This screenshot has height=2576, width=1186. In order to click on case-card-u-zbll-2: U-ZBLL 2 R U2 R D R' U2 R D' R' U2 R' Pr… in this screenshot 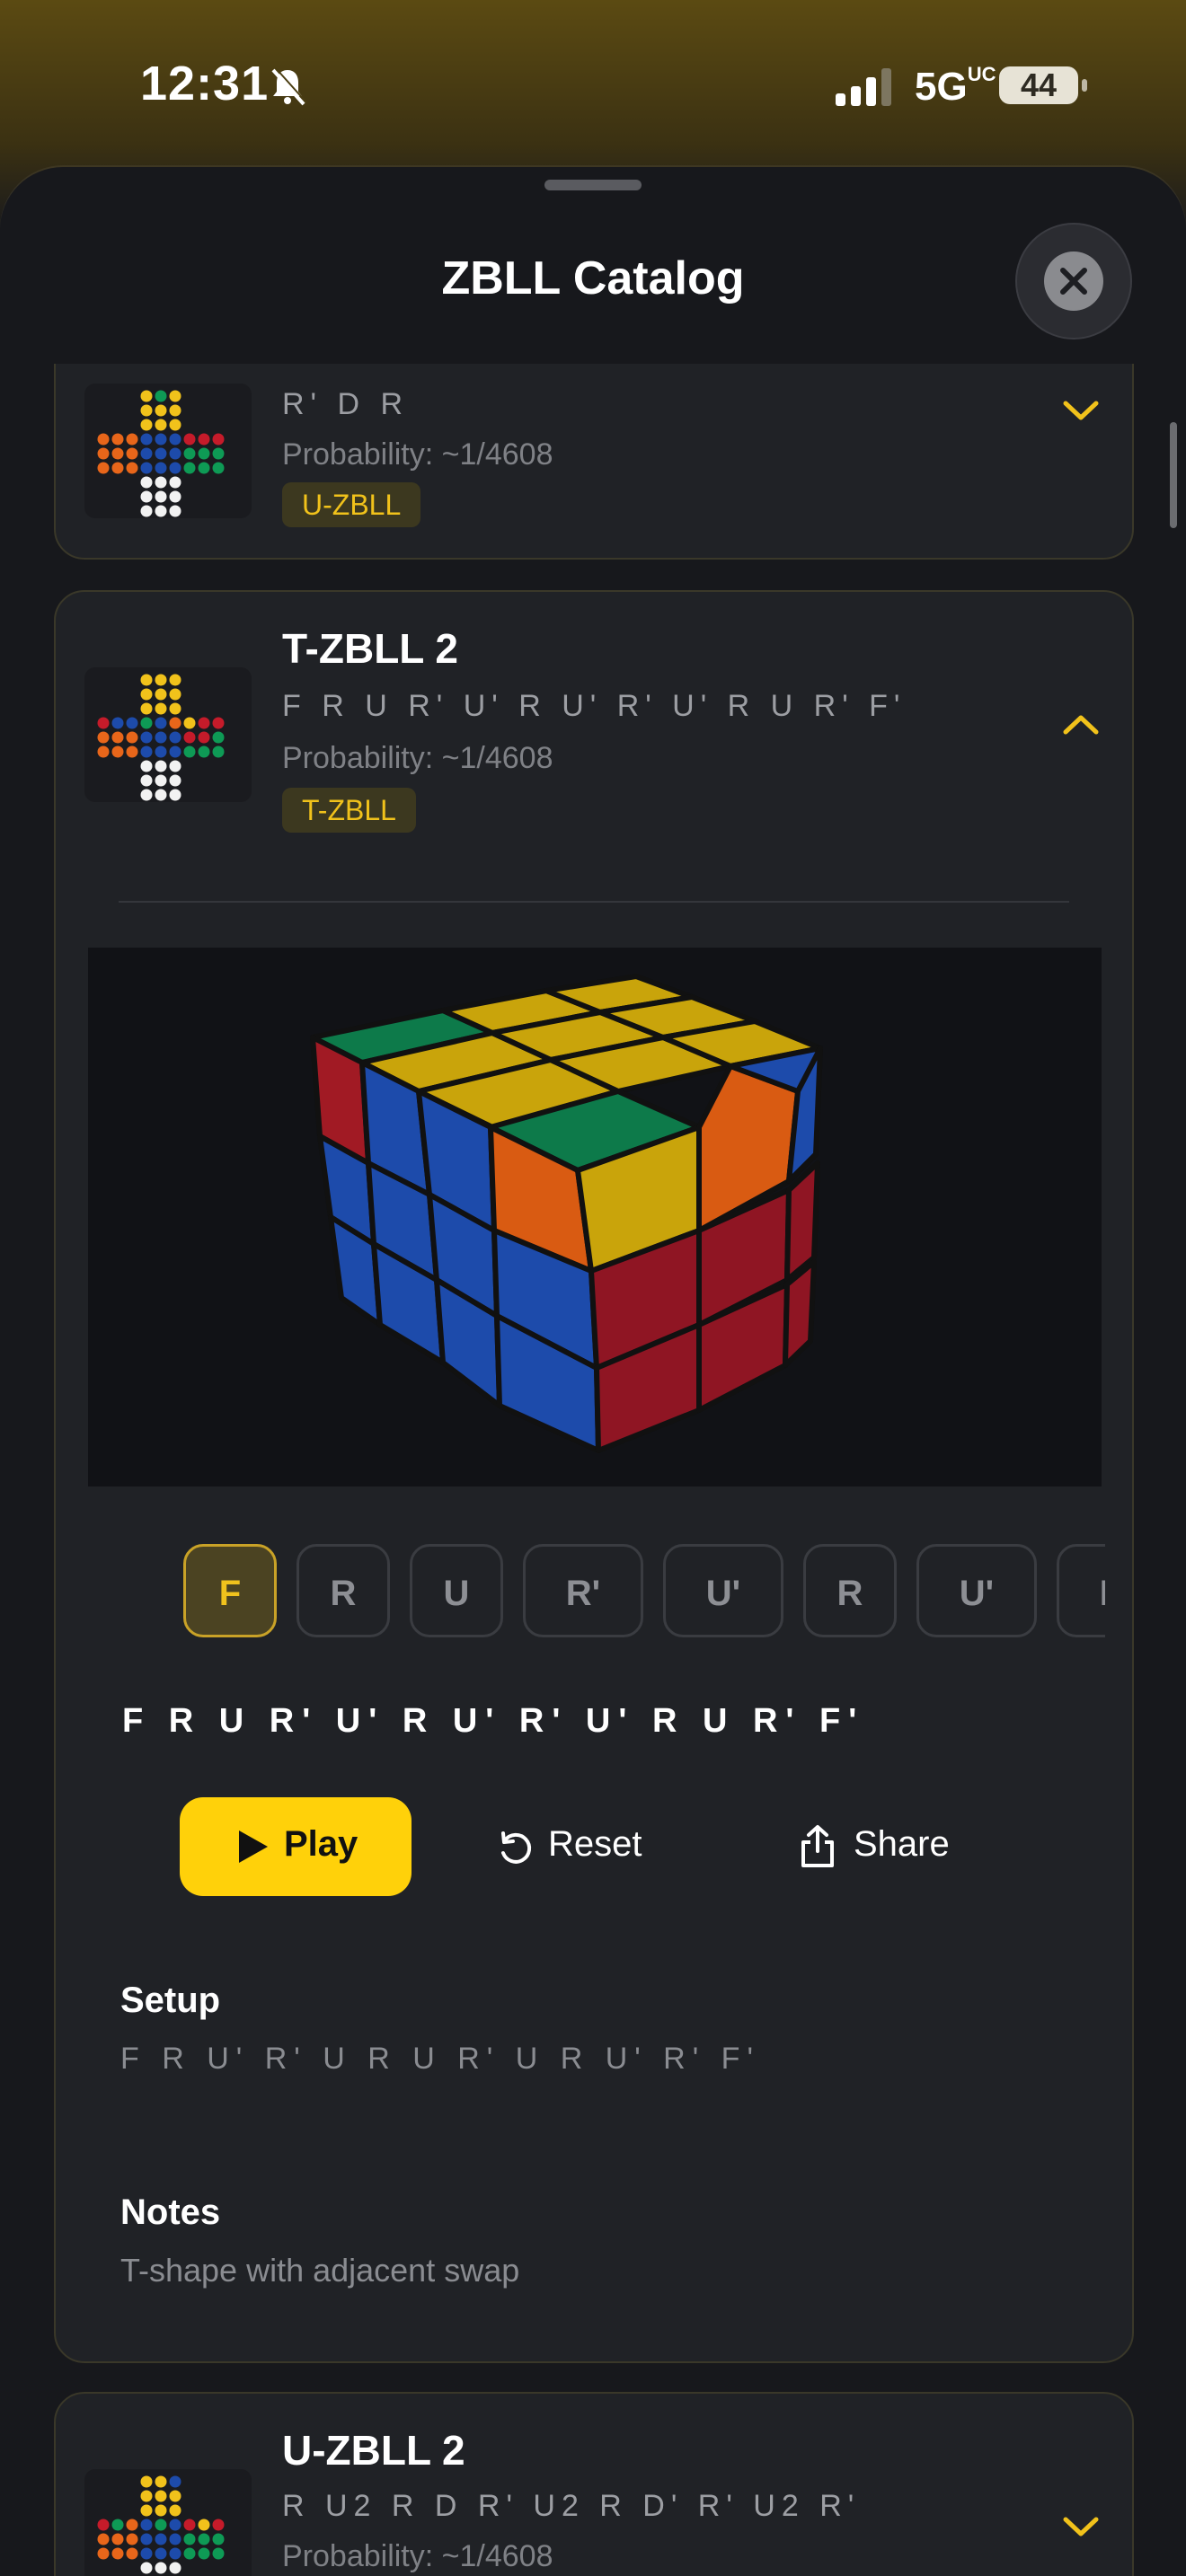, I will do `click(594, 2484)`.